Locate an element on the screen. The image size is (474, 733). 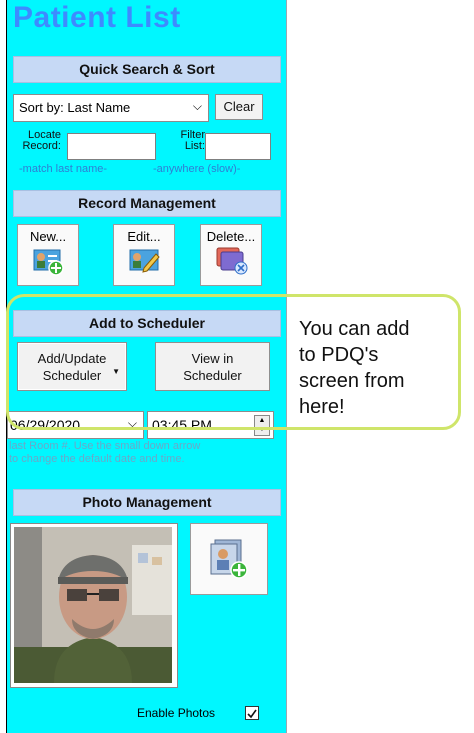
sort-select: Sort by: Last Name ⌵ is located at coordinates (111, 108).